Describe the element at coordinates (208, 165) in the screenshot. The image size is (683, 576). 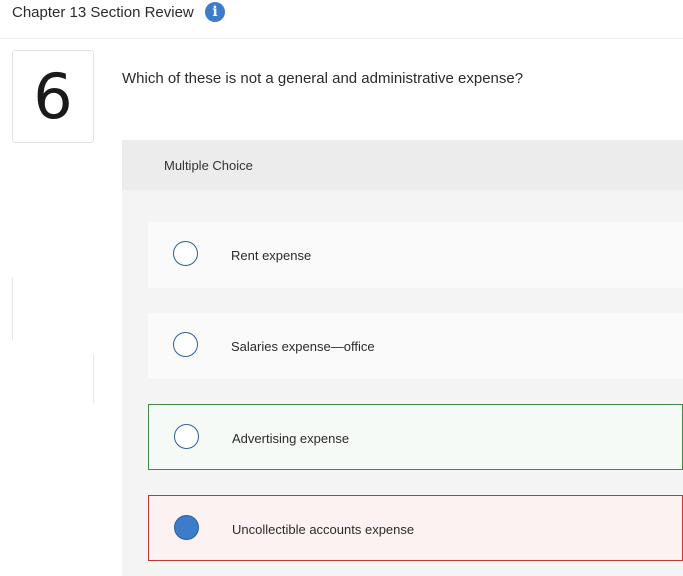
I see `question-type-label: Multiple Choice` at that location.